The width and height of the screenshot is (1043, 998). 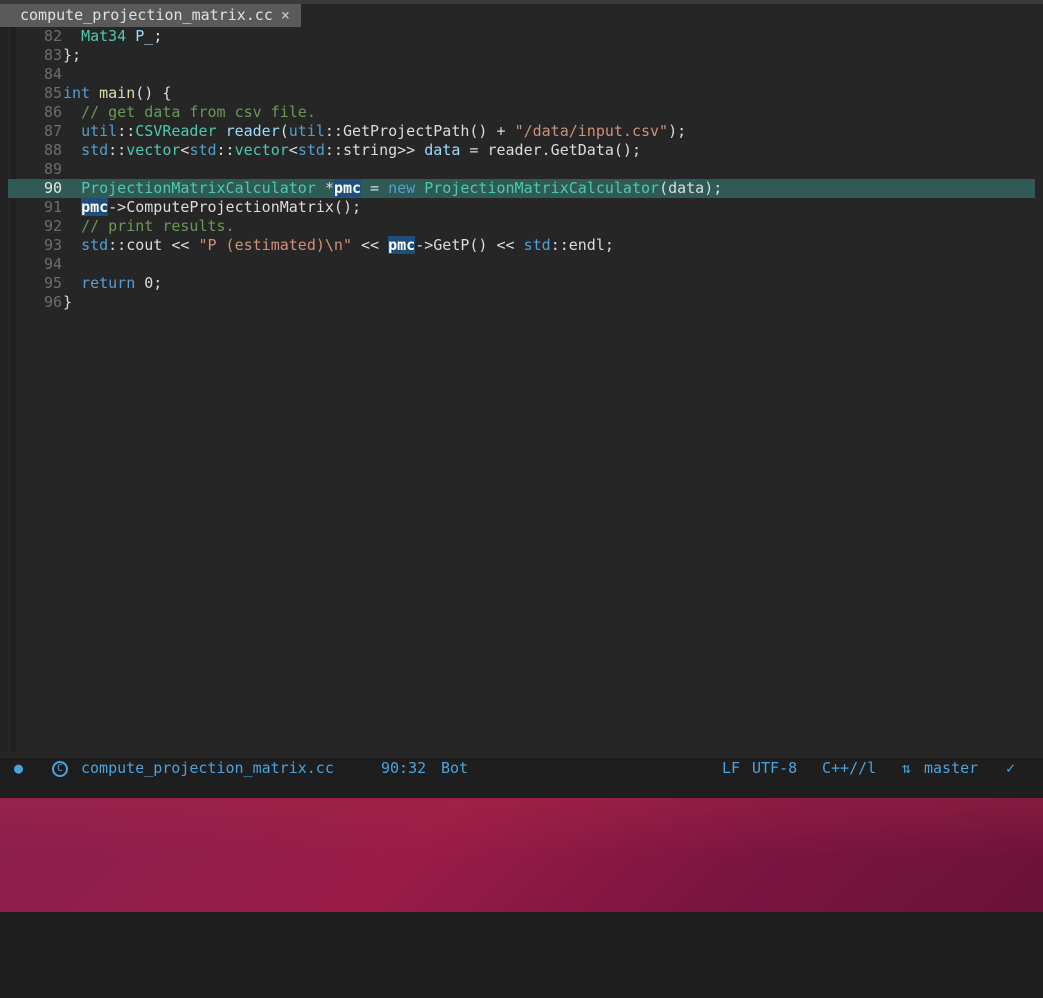 What do you see at coordinates (52, 207) in the screenshot?
I see `line-number: 91` at bounding box center [52, 207].